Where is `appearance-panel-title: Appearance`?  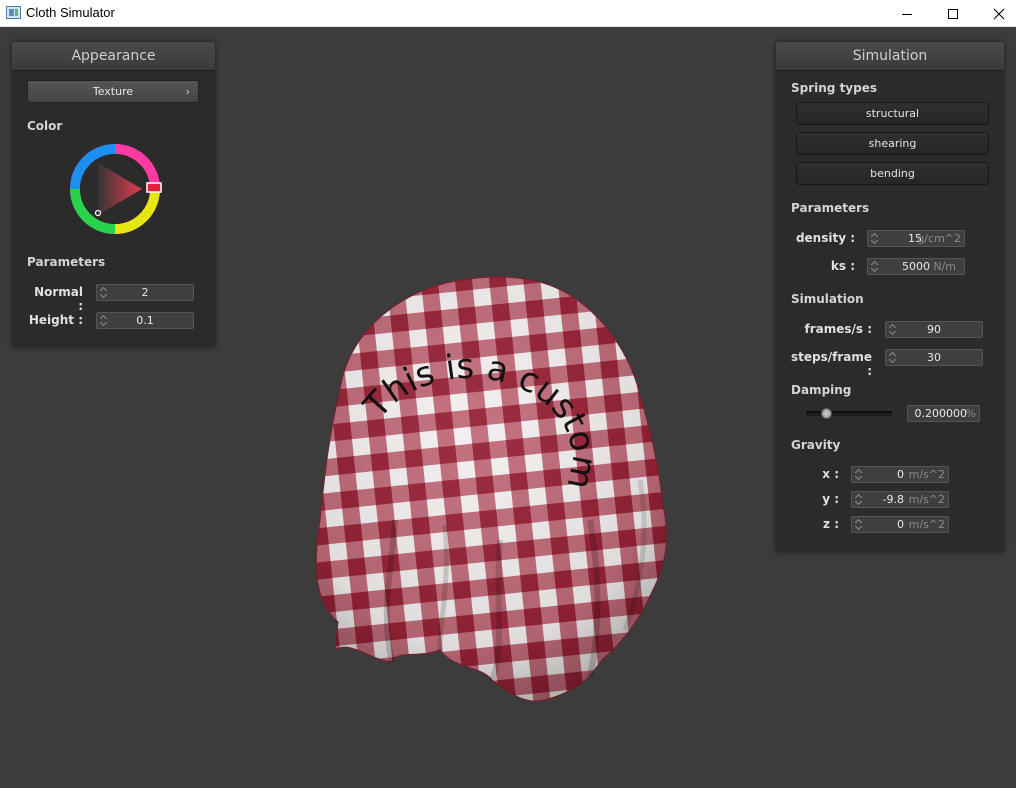
appearance-panel-title: Appearance is located at coordinates (113, 56).